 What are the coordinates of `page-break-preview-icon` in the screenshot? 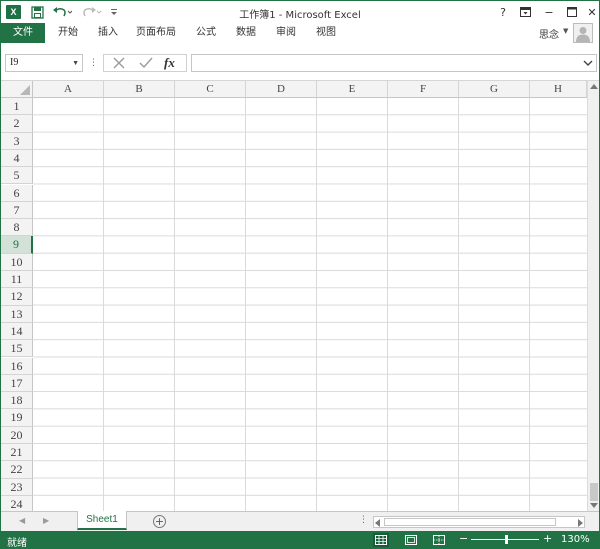 It's located at (439, 540).